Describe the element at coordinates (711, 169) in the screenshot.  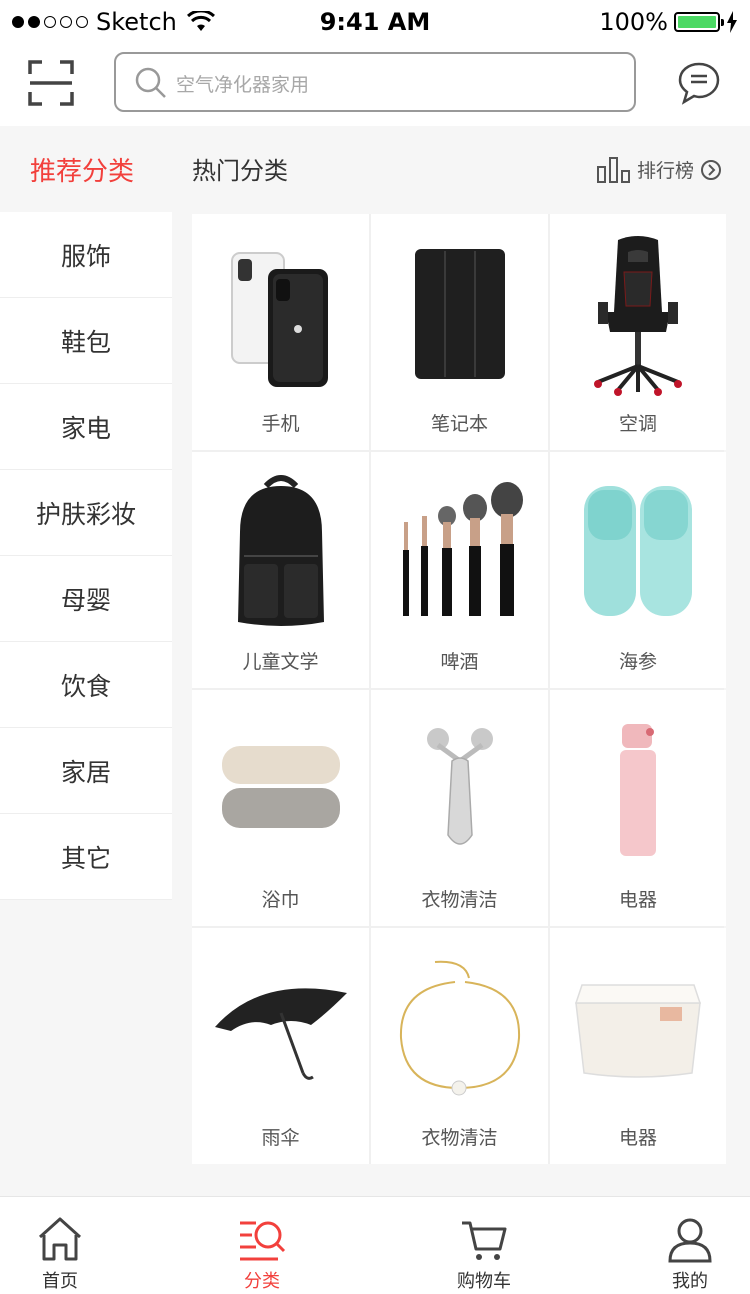
I see `chevron-right-circle-icon` at that location.